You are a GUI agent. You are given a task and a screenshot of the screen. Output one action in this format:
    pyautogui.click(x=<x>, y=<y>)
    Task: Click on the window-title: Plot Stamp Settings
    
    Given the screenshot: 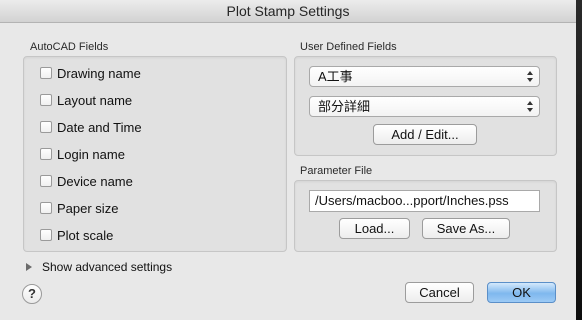 What is the action you would take?
    pyautogui.click(x=288, y=11)
    